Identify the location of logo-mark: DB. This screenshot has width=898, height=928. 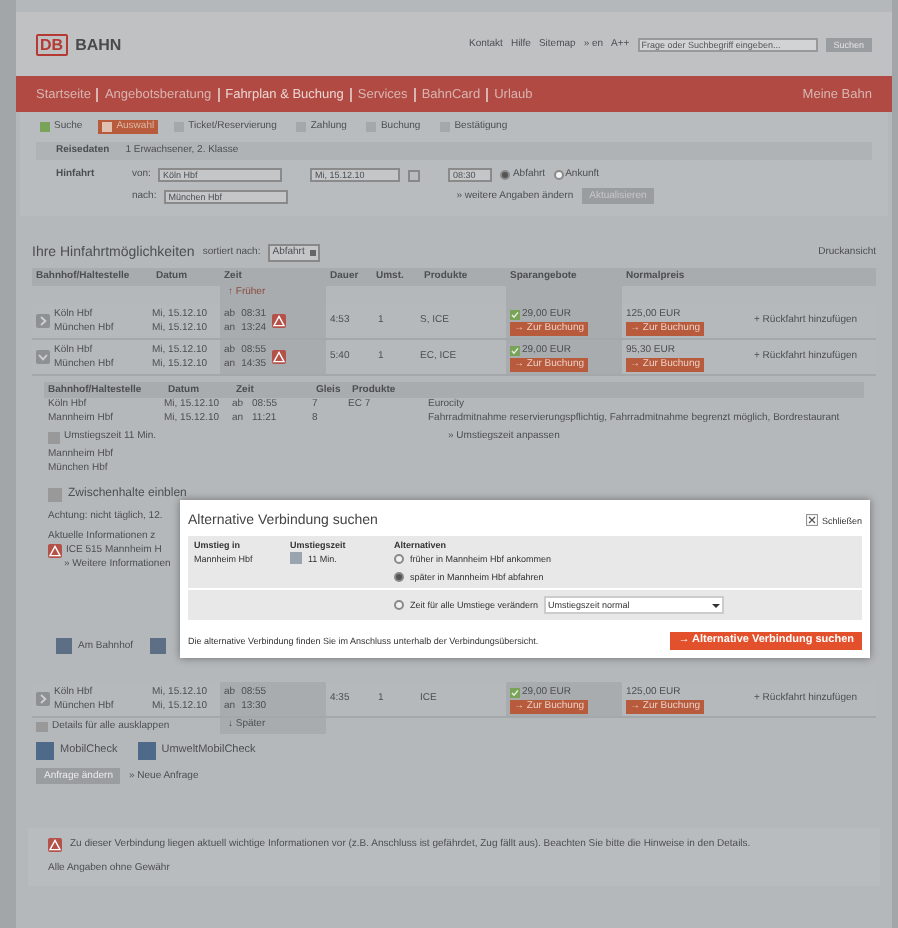
(52, 44).